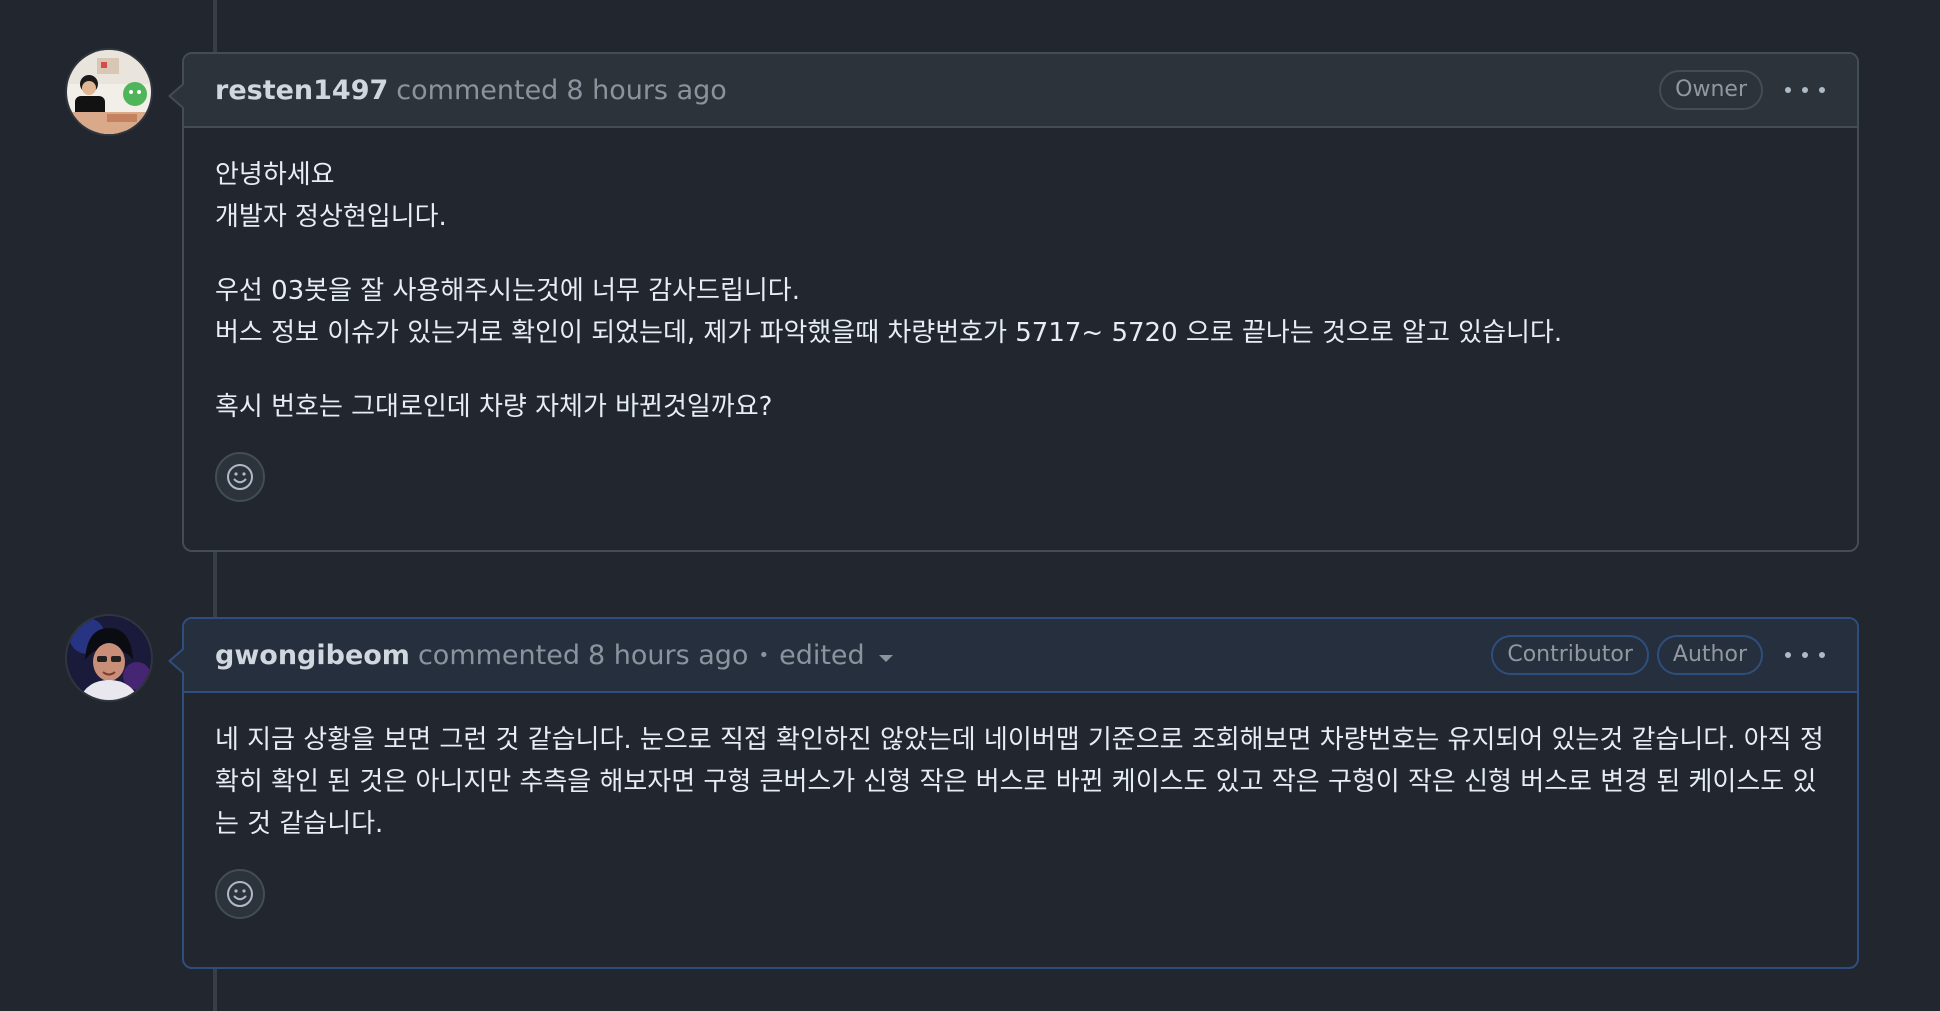 The height and width of the screenshot is (1011, 1940). I want to click on edited-history-dropdown: edited, so click(836, 655).